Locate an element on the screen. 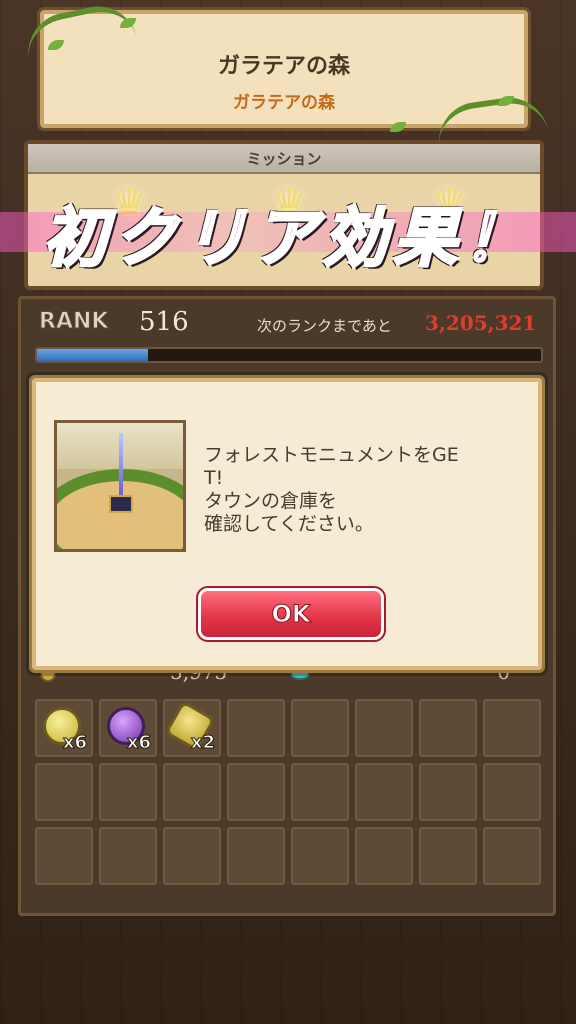 The image size is (576, 1024). rank-progress-fill is located at coordinates (92, 355).